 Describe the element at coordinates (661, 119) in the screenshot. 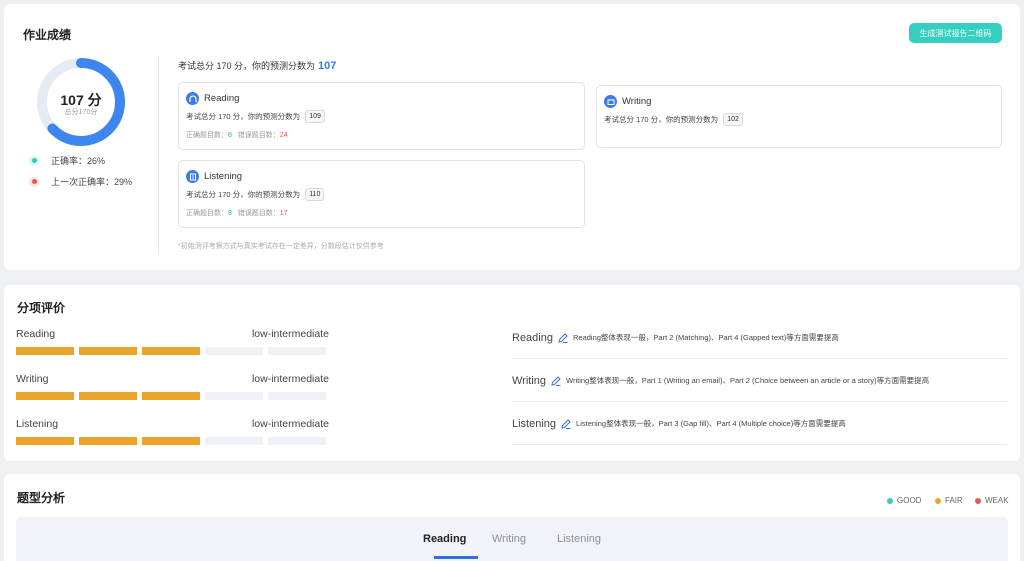

I see `writing-predict-text: 考试总分 170 分，你的预测分数为` at that location.